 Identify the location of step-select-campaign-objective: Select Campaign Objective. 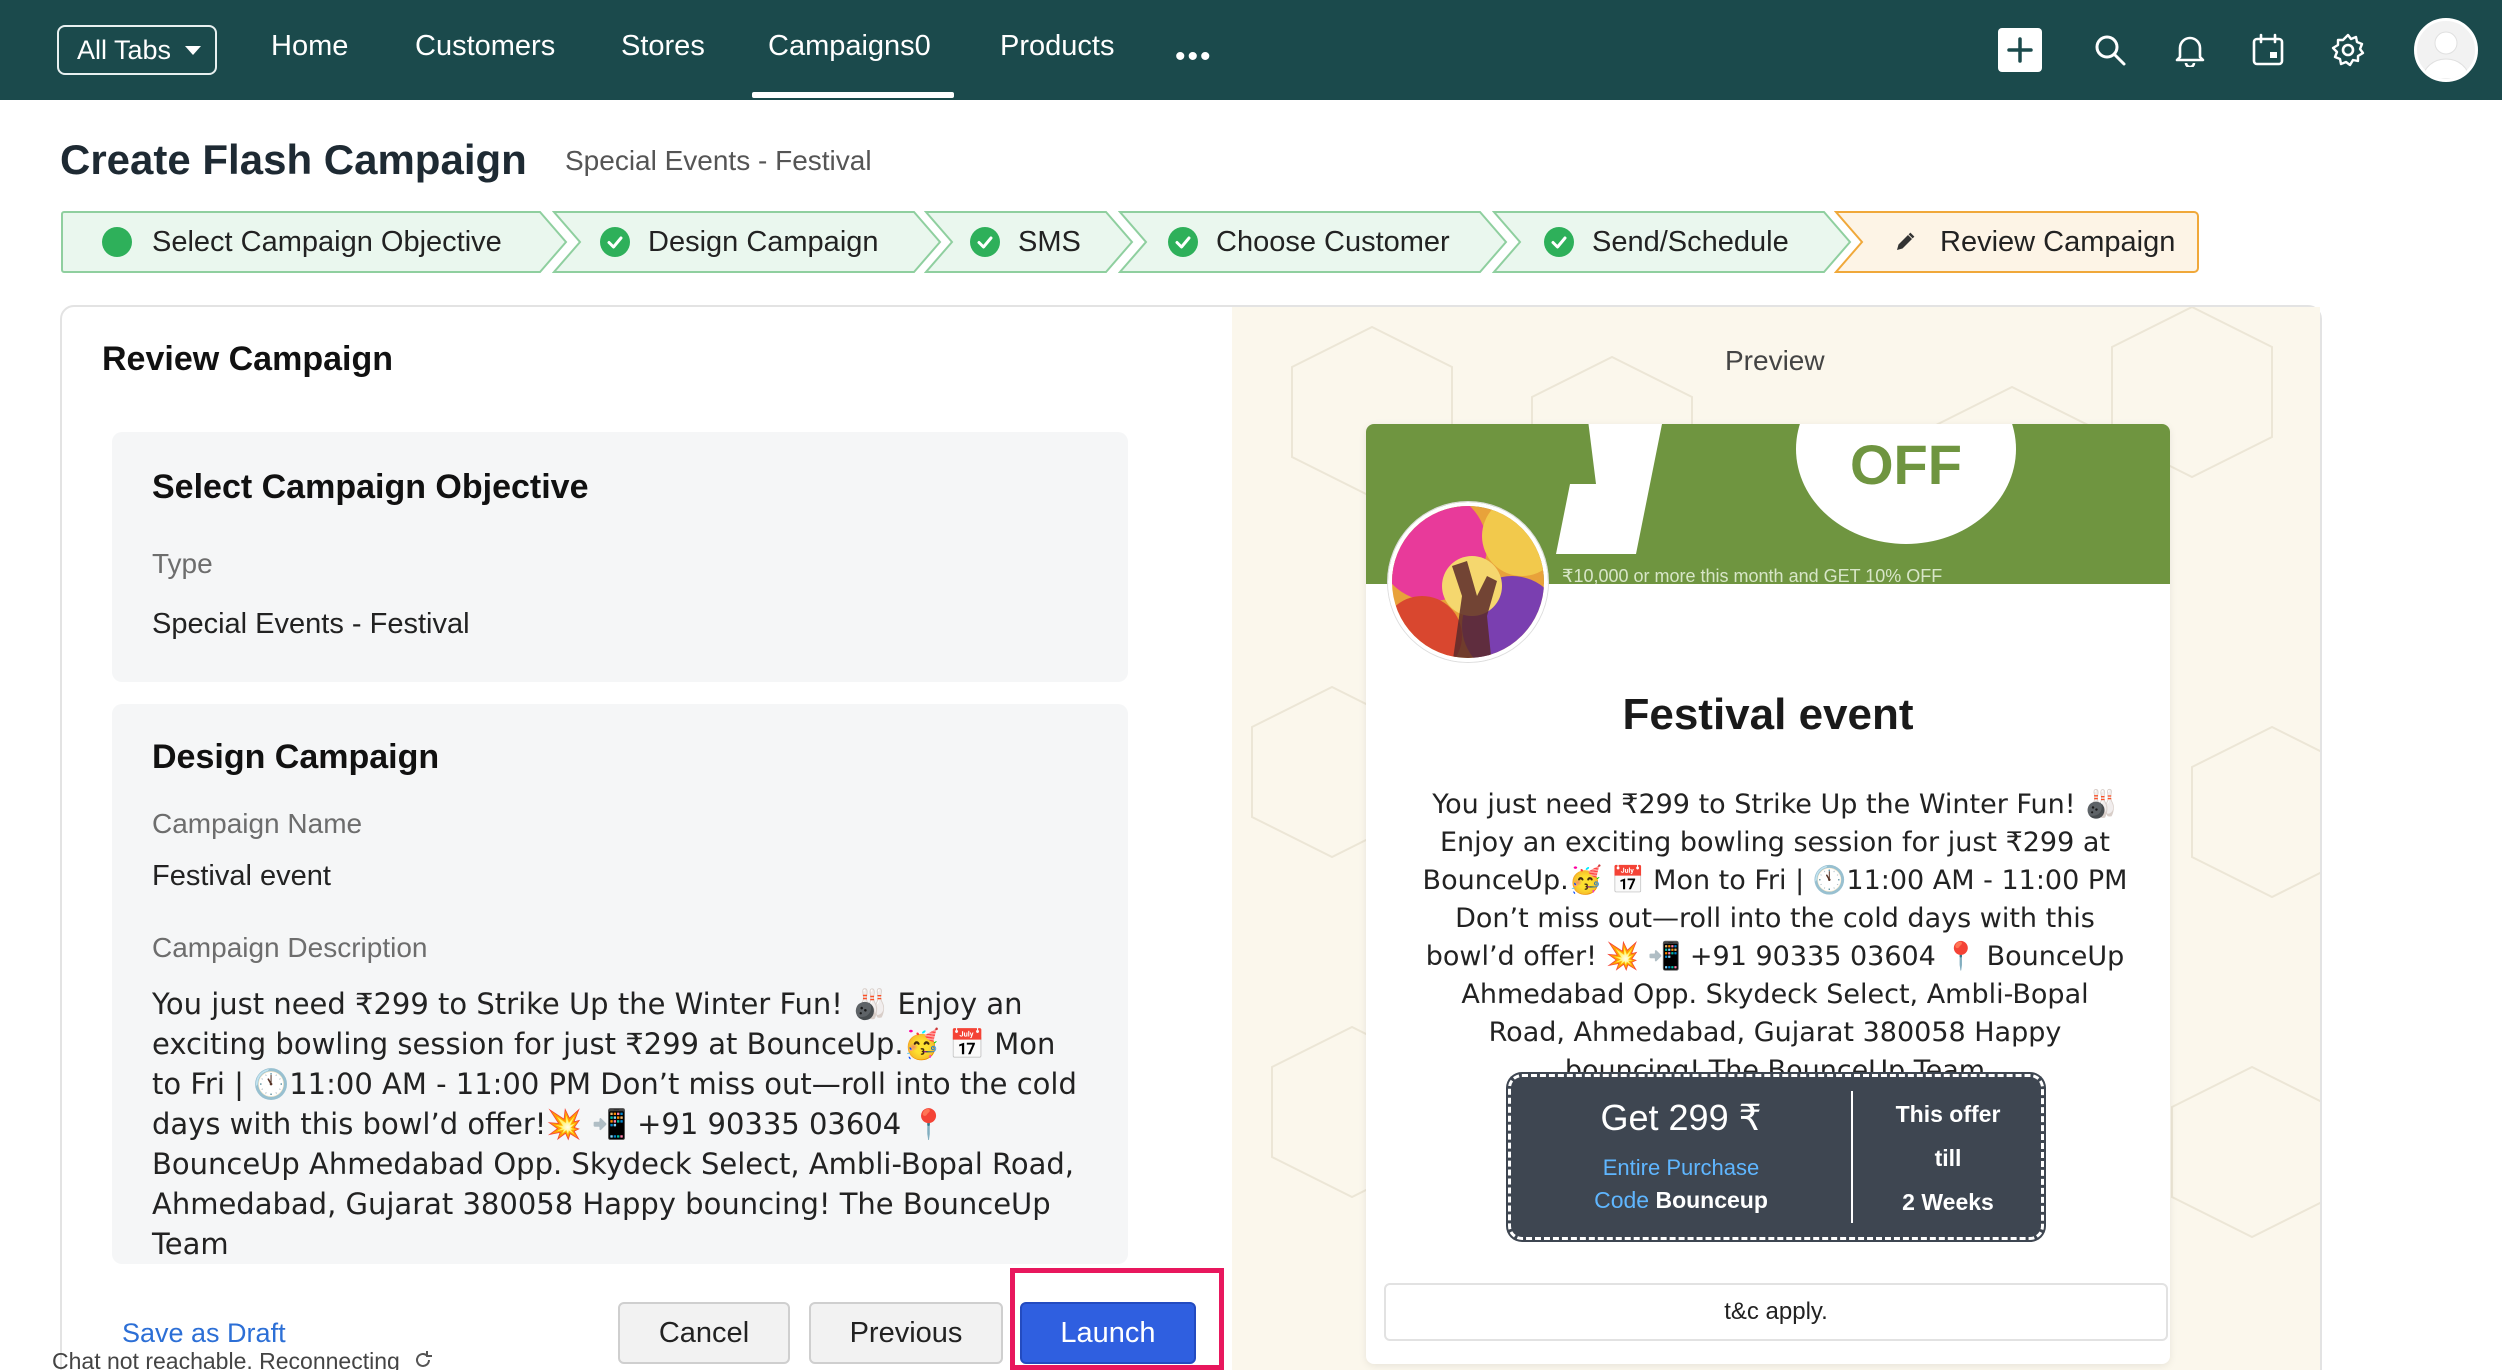
(315, 242).